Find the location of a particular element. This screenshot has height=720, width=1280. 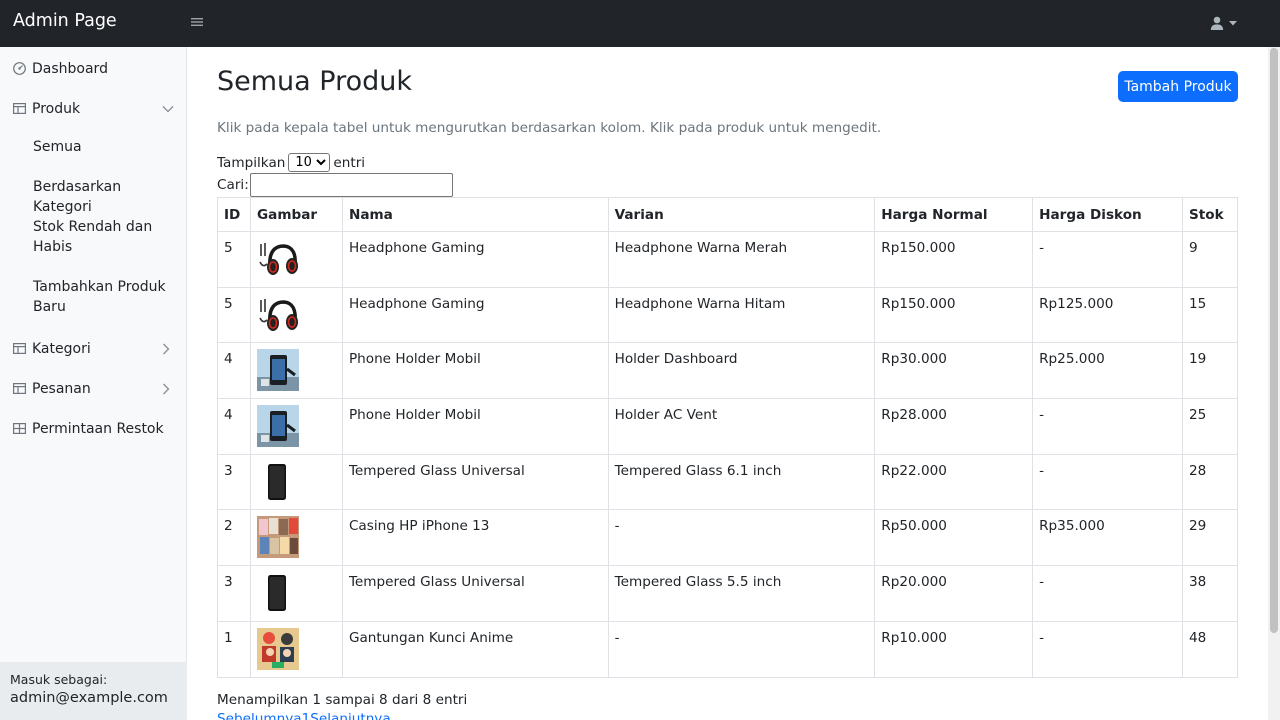

column-header-nama: Nama is located at coordinates (475, 214).